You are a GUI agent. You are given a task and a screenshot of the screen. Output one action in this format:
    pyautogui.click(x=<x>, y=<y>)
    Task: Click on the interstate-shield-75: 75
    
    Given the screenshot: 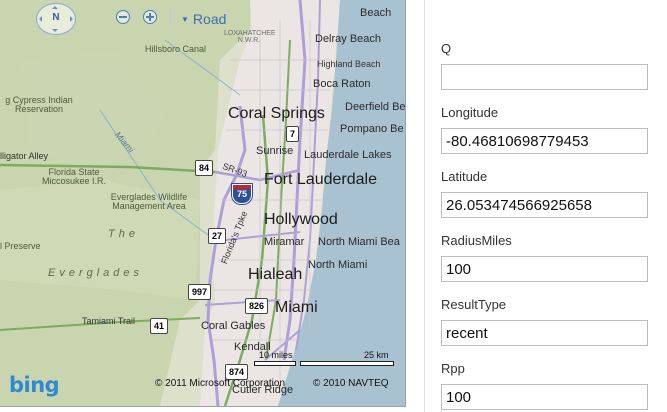 What is the action you would take?
    pyautogui.click(x=242, y=194)
    